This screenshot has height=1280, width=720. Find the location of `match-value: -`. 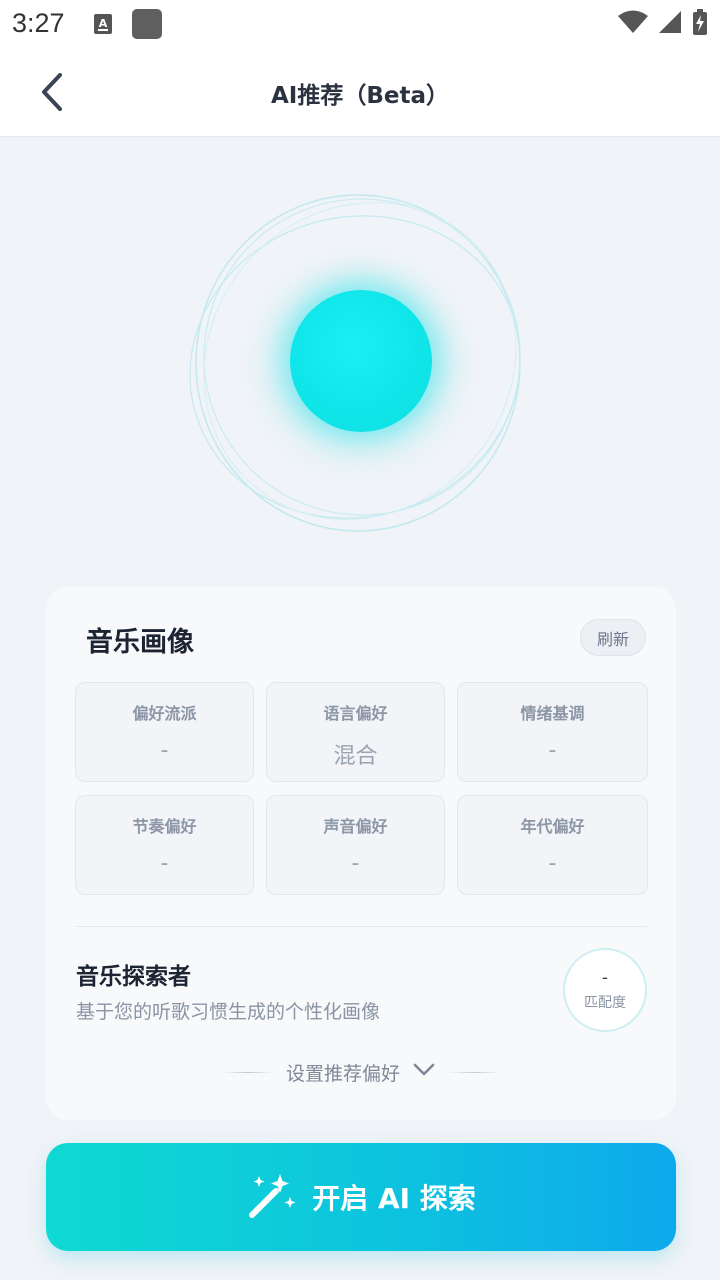

match-value: - is located at coordinates (605, 978).